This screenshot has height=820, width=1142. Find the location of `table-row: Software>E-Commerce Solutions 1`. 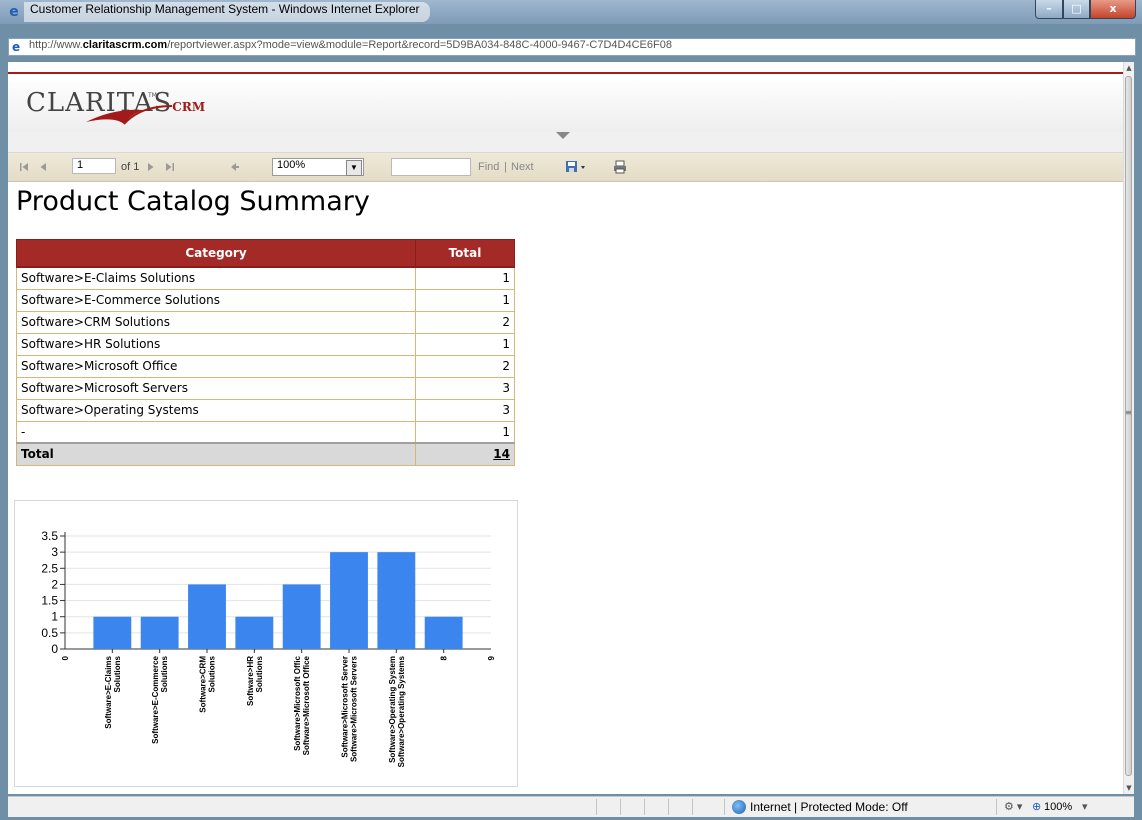

table-row: Software>E-Commerce Solutions 1 is located at coordinates (265, 300).